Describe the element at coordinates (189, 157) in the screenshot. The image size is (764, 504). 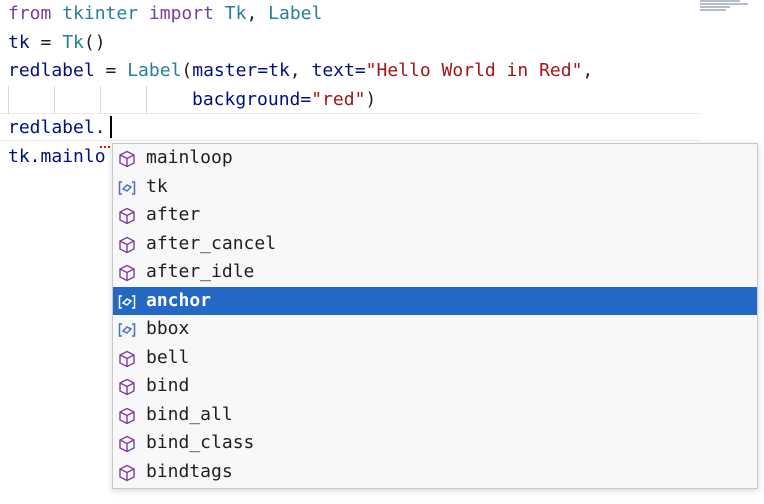
I see `suggestion-label: mainloop` at that location.